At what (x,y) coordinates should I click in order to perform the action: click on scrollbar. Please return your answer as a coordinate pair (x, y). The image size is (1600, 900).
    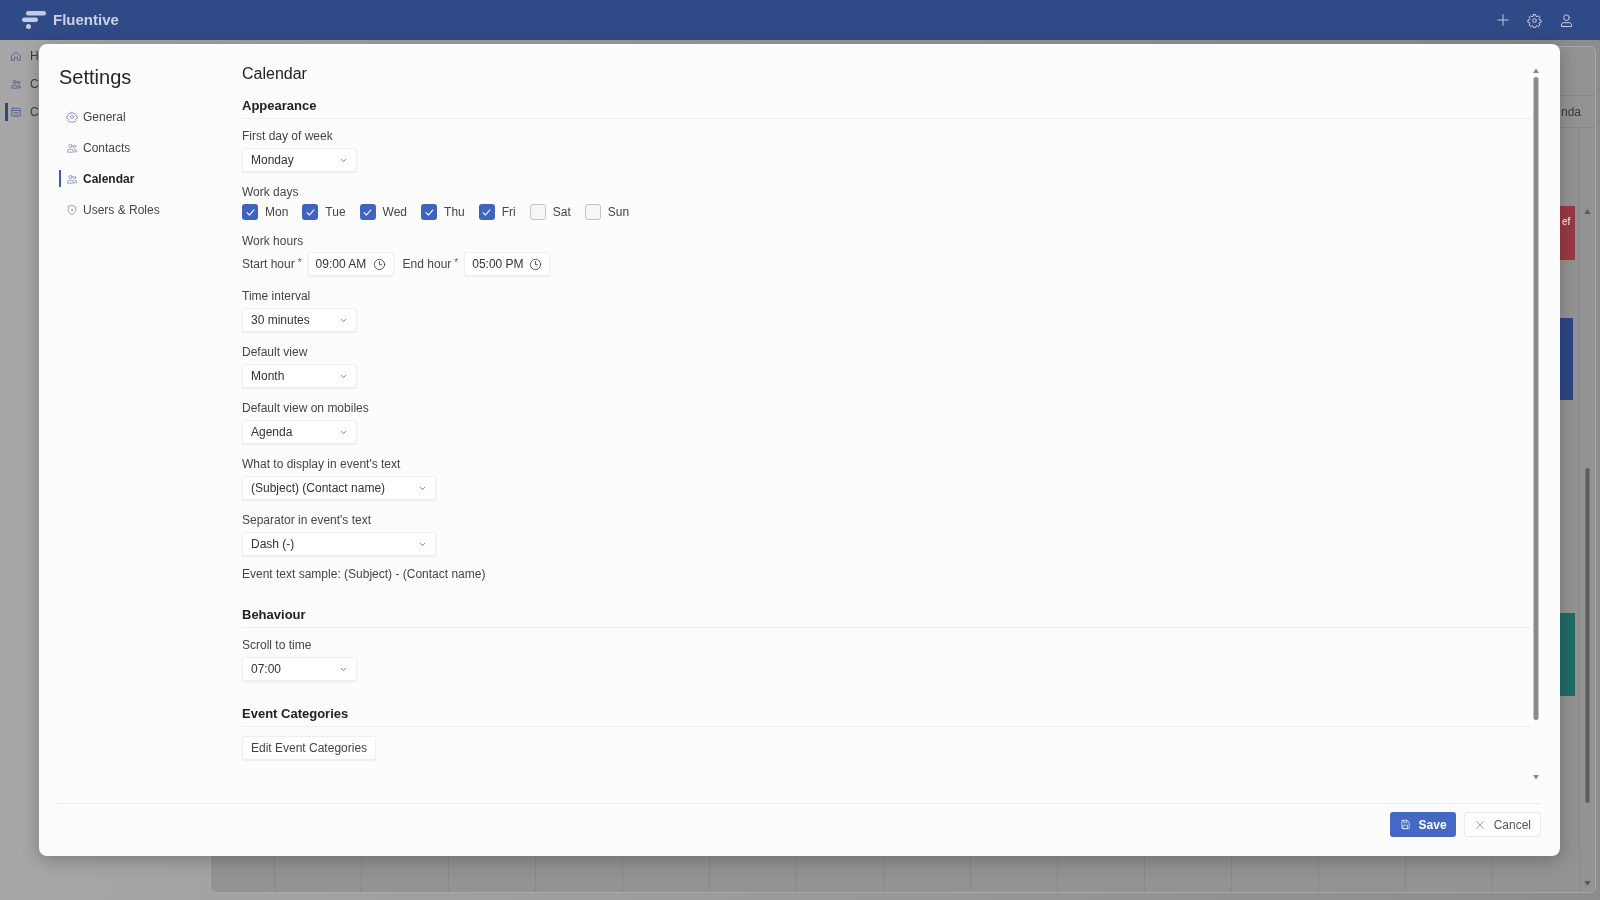
    Looking at the image, I should click on (1536, 424).